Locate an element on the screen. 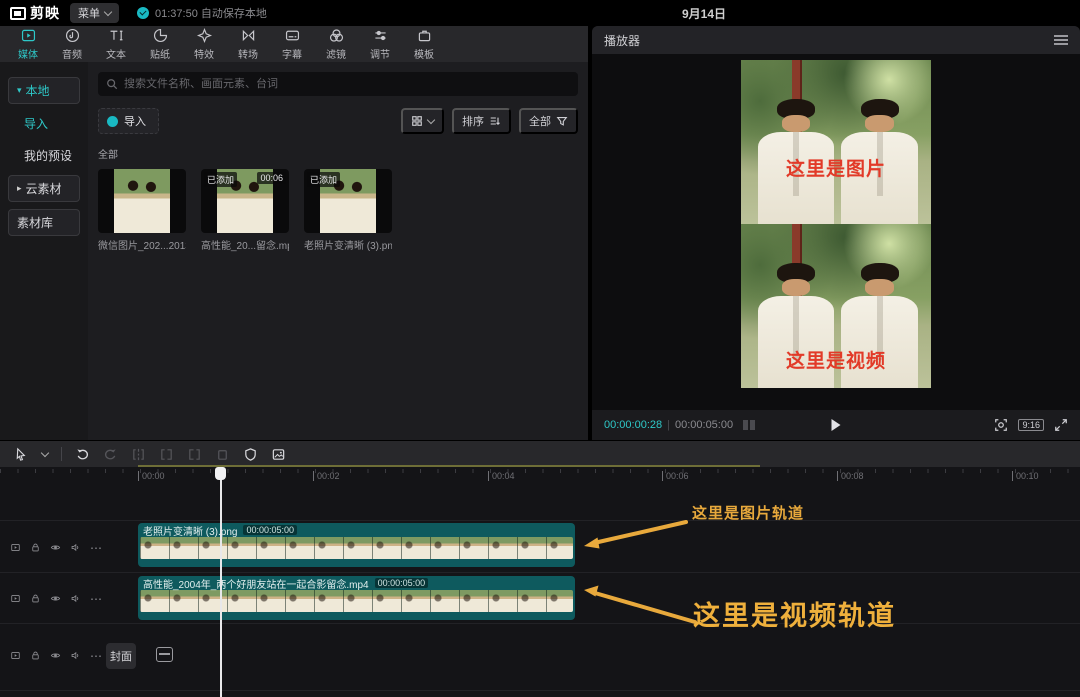 This screenshot has height=697, width=1080. adjust-sliders-icon is located at coordinates (380, 35).